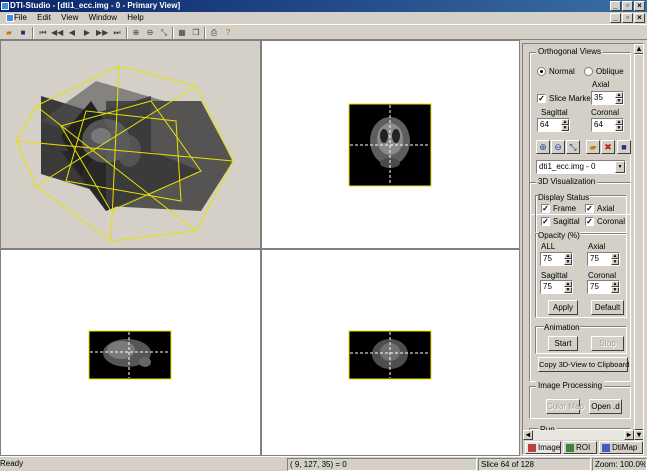 The image size is (647, 471). I want to click on coronal-checkbox: ✓, so click(589, 221).